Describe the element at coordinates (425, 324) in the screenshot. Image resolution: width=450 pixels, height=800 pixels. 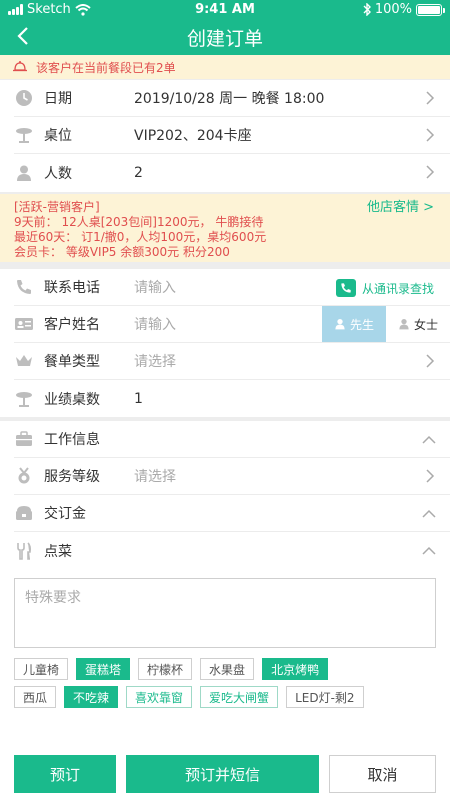
I see `gender-female-label: 女士` at that location.